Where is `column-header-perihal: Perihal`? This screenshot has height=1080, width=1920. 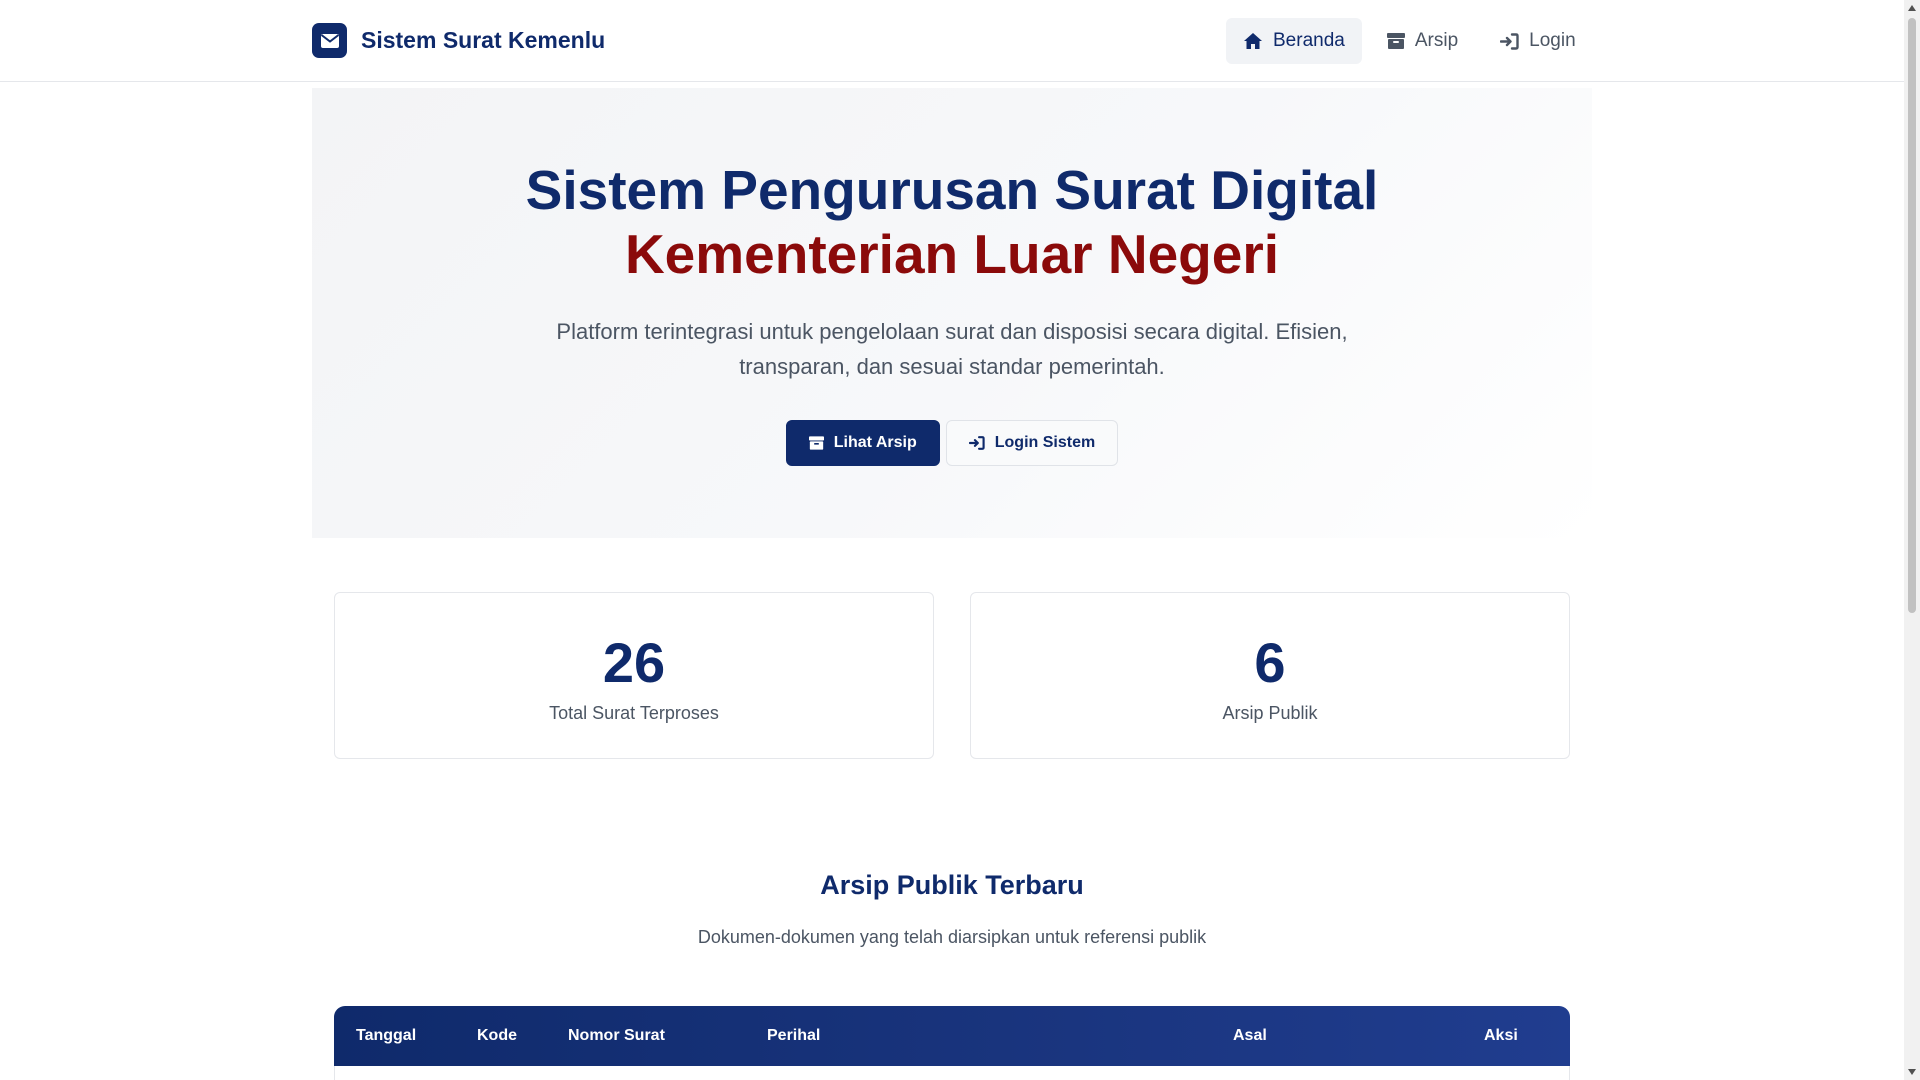
column-header-perihal: Perihal is located at coordinates (793, 1036).